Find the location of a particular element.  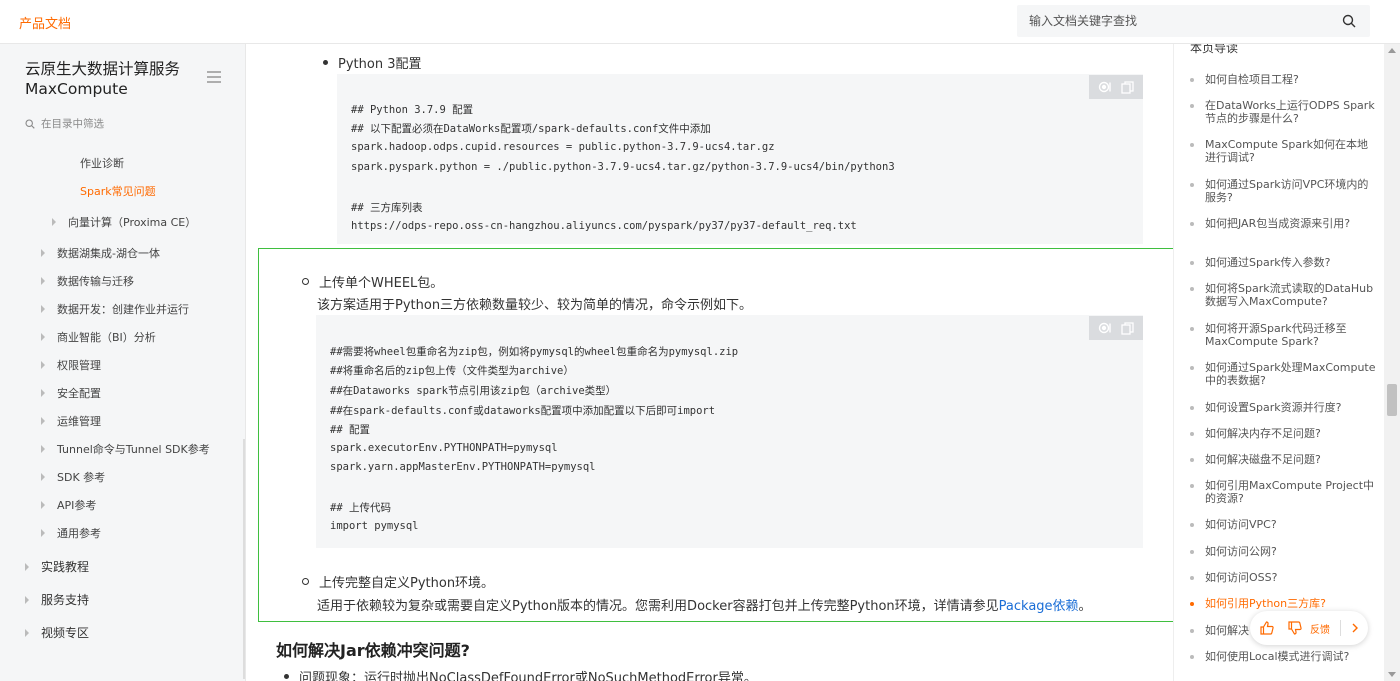

toc-item: 如何自检项目工程? is located at coordinates (1284, 79).